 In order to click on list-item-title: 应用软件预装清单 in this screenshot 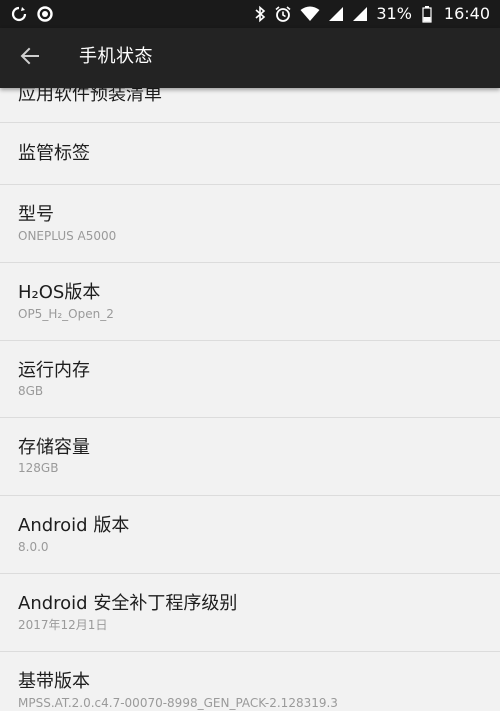, I will do `click(90, 96)`.